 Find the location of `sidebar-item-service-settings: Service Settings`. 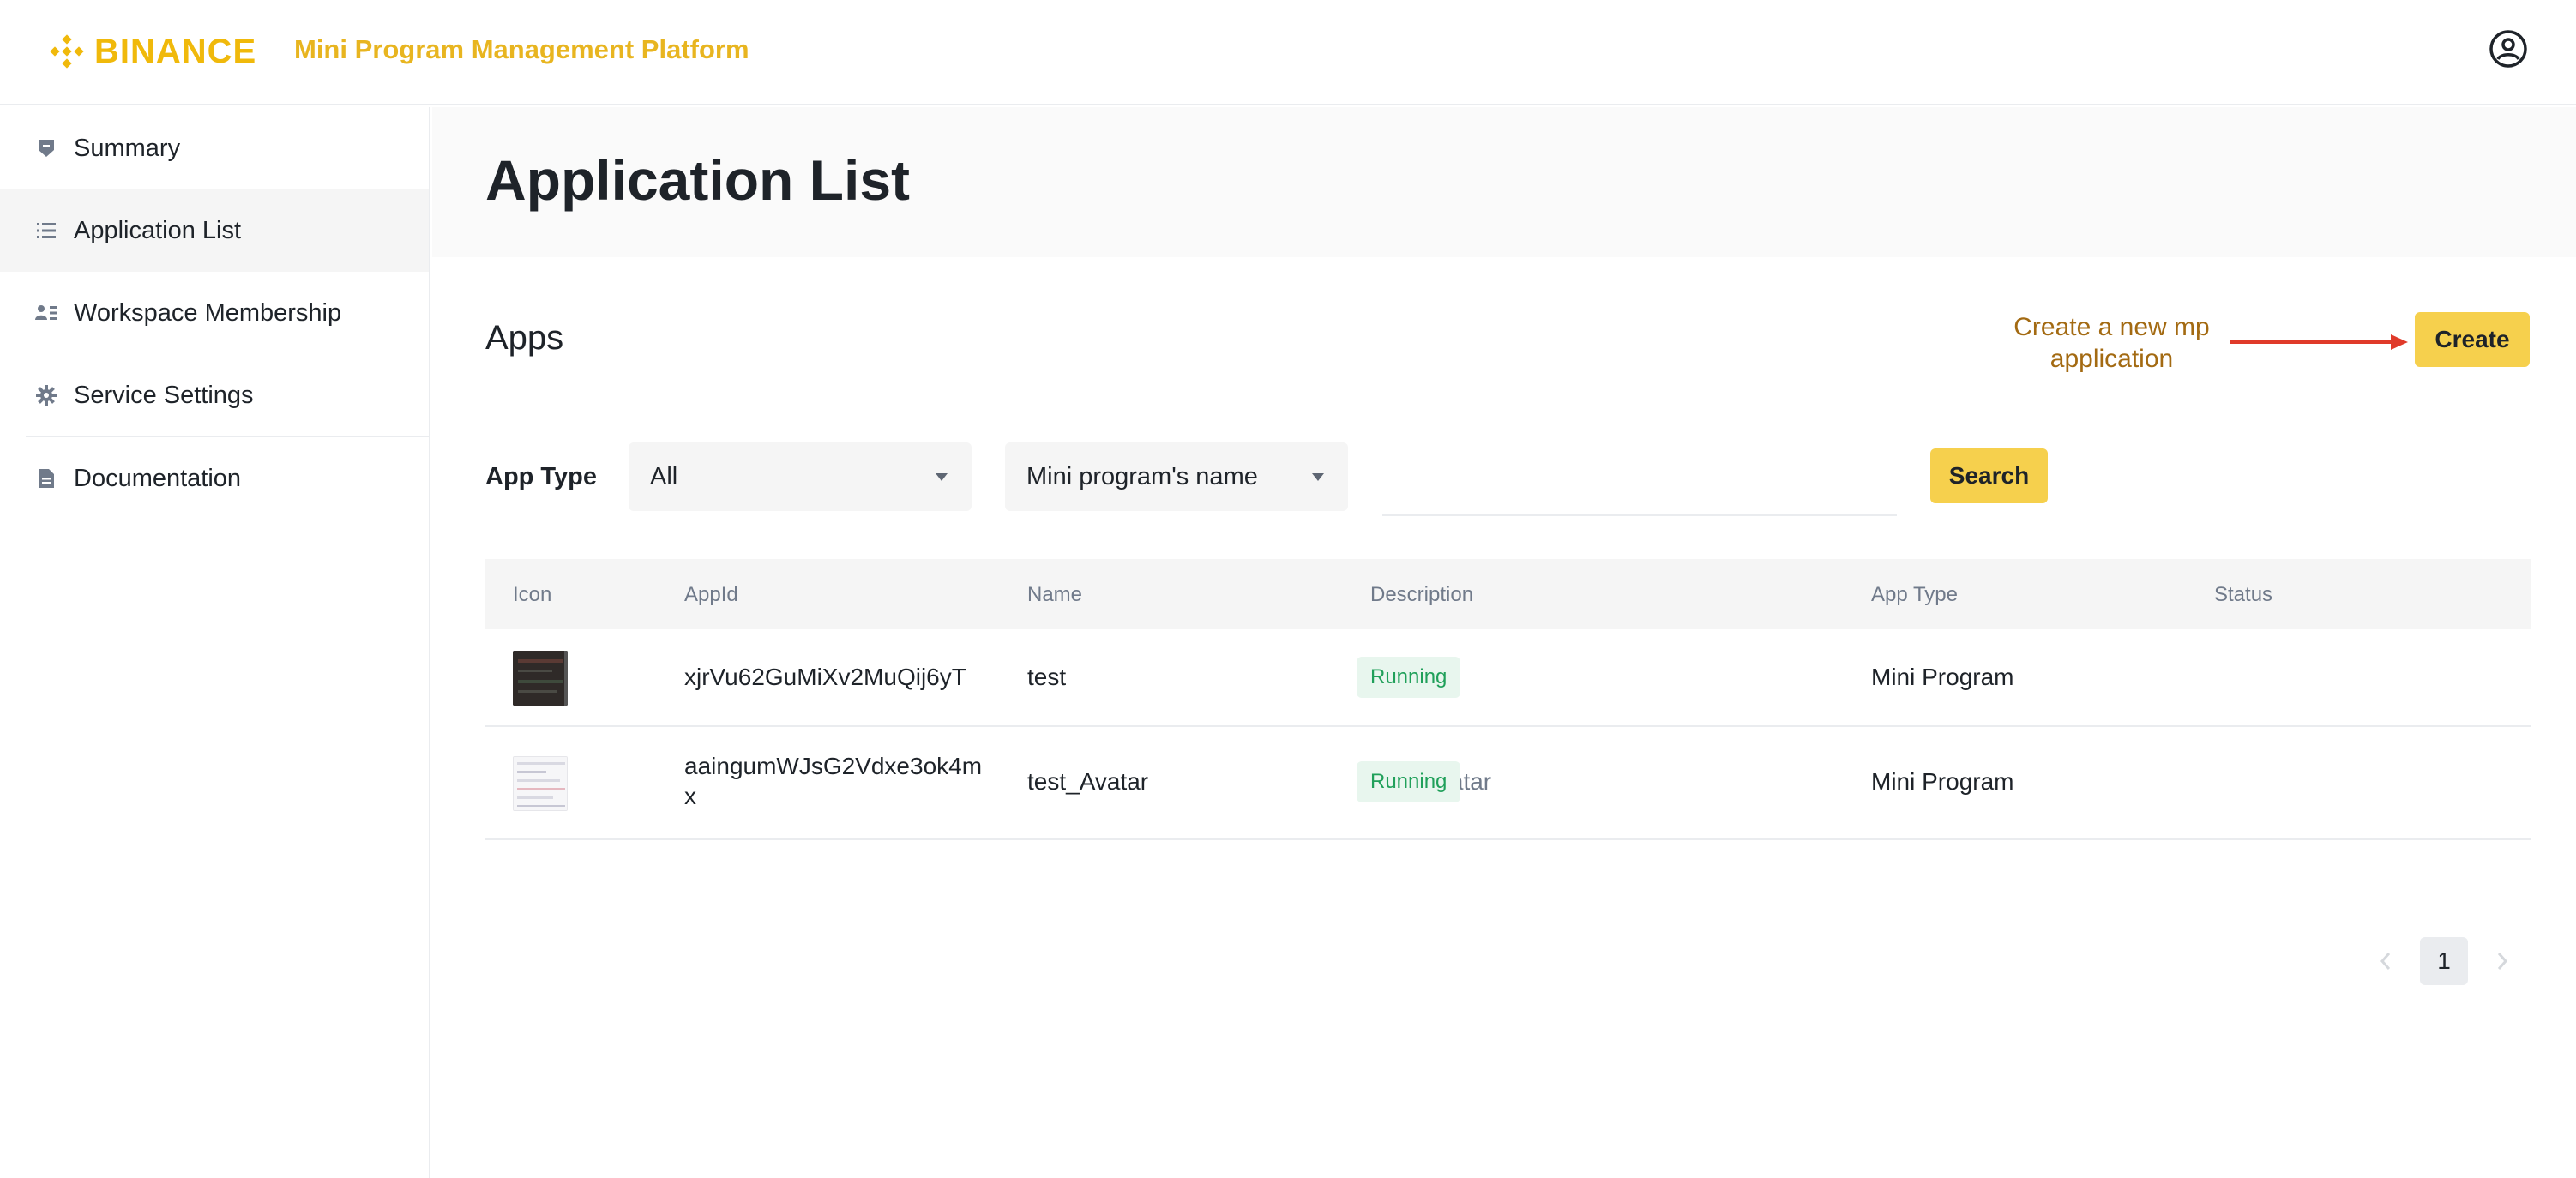

sidebar-item-service-settings: Service Settings is located at coordinates (214, 395).